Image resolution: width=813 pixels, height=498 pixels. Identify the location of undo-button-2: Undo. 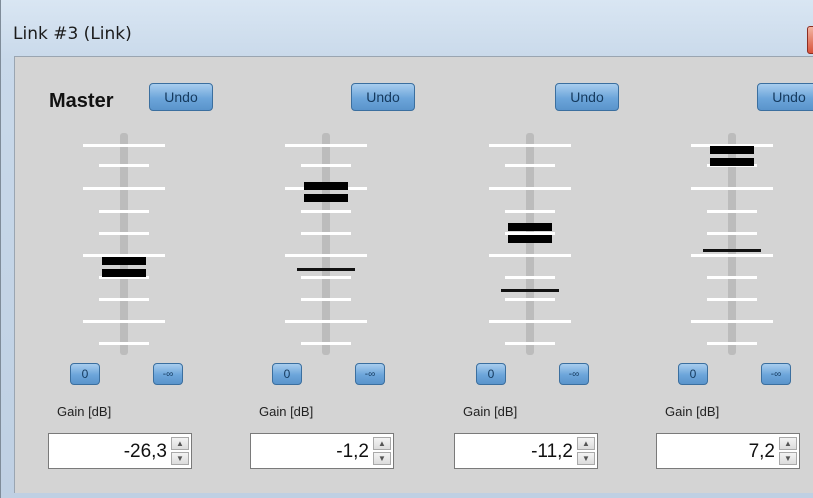
(383, 97).